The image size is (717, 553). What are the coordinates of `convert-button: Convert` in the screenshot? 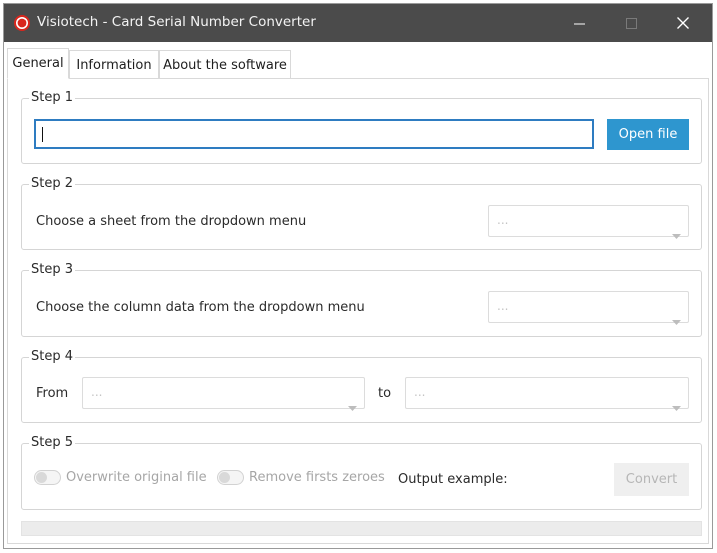 It's located at (651, 479).